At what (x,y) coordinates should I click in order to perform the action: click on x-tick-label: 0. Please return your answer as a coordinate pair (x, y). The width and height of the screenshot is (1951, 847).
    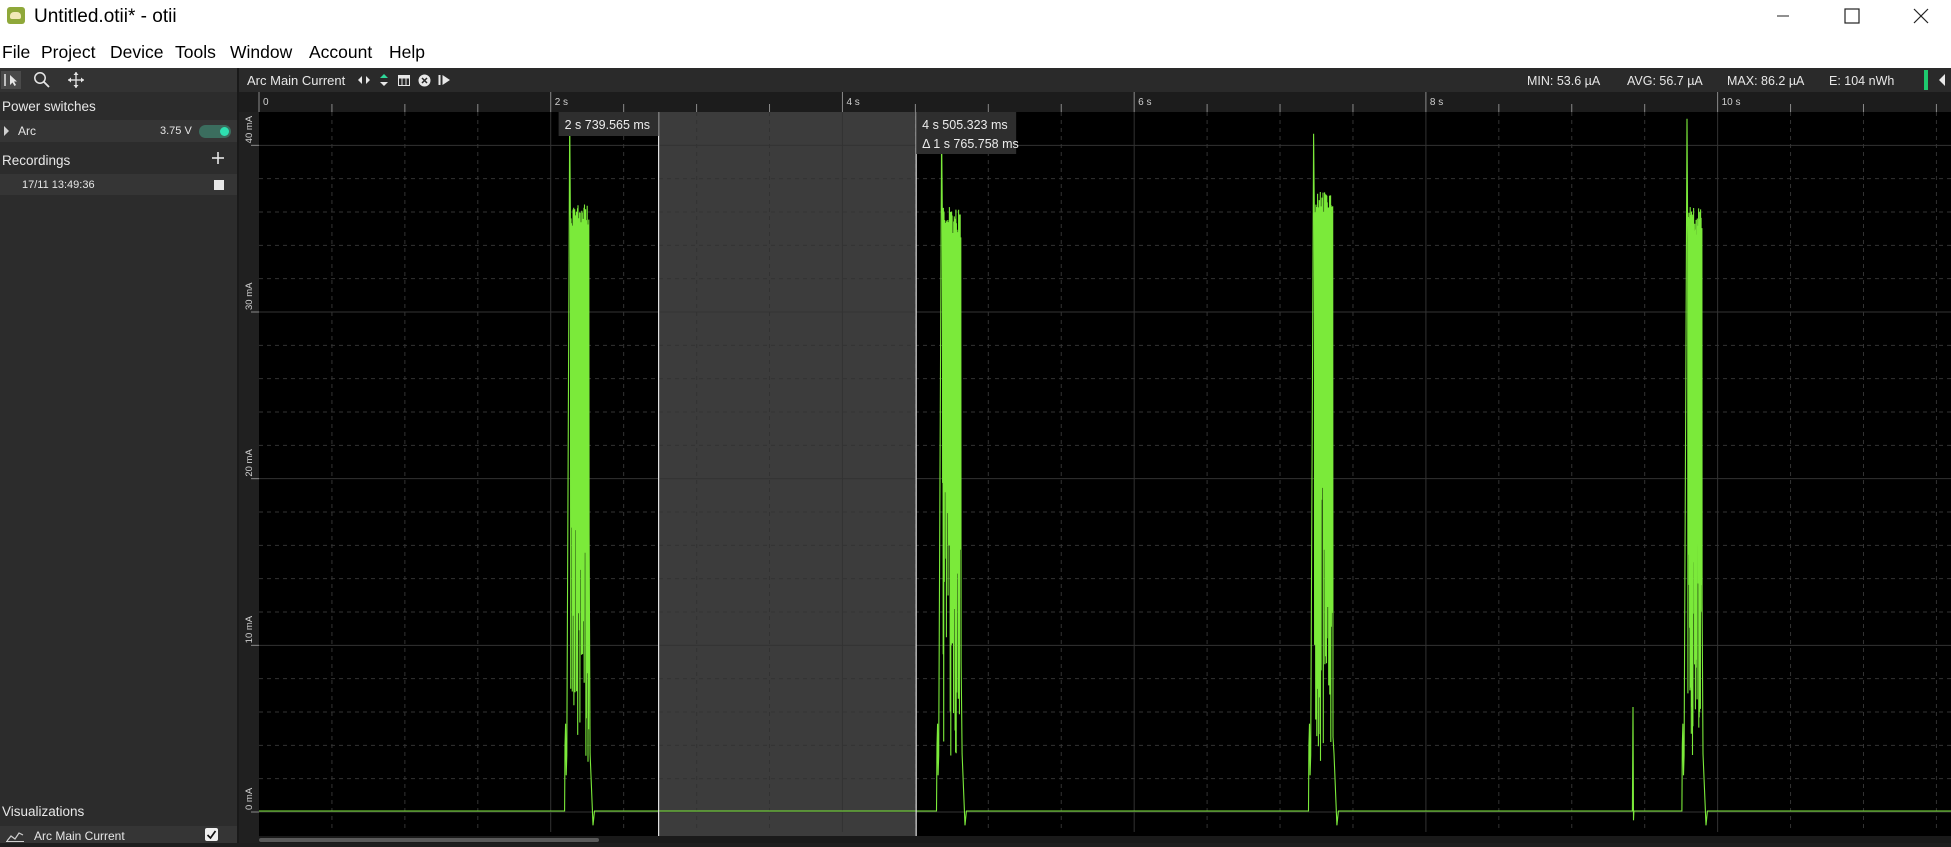
    Looking at the image, I should click on (266, 102).